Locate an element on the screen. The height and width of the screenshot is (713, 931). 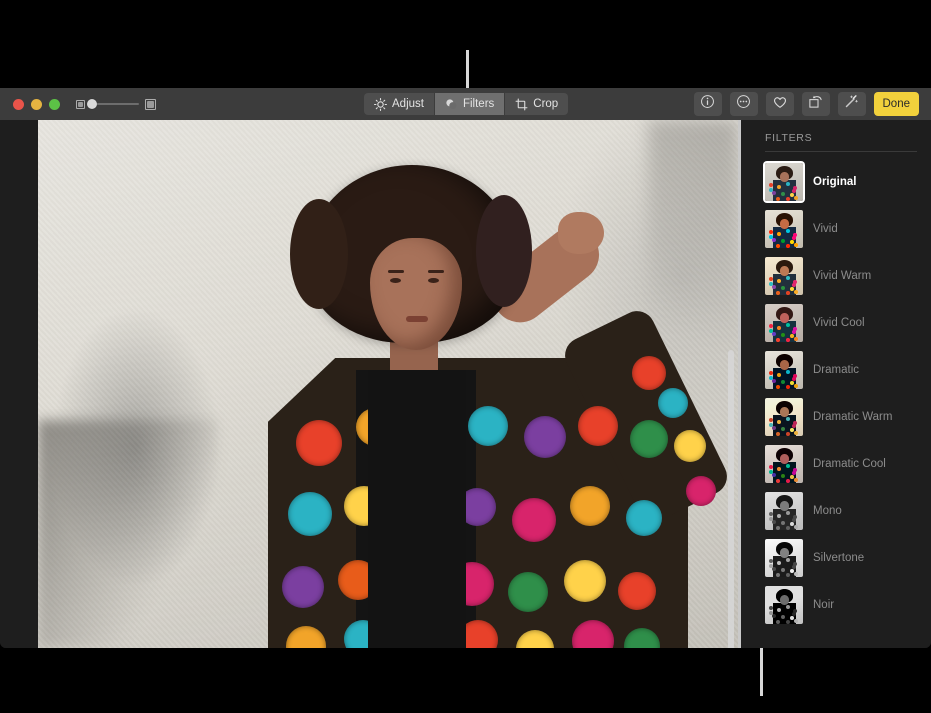
tab-adjust: Adjust is located at coordinates (399, 104).